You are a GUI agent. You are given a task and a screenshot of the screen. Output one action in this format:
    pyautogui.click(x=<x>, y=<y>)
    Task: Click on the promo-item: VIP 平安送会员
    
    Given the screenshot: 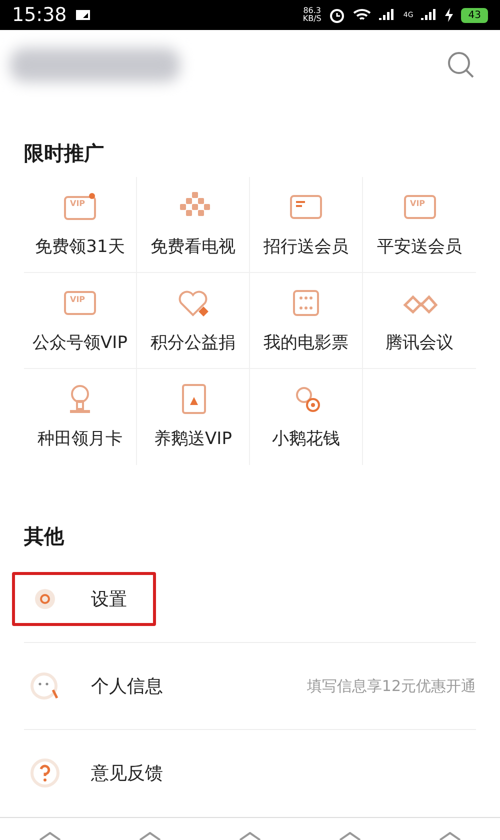 What is the action you would take?
    pyautogui.click(x=419, y=225)
    